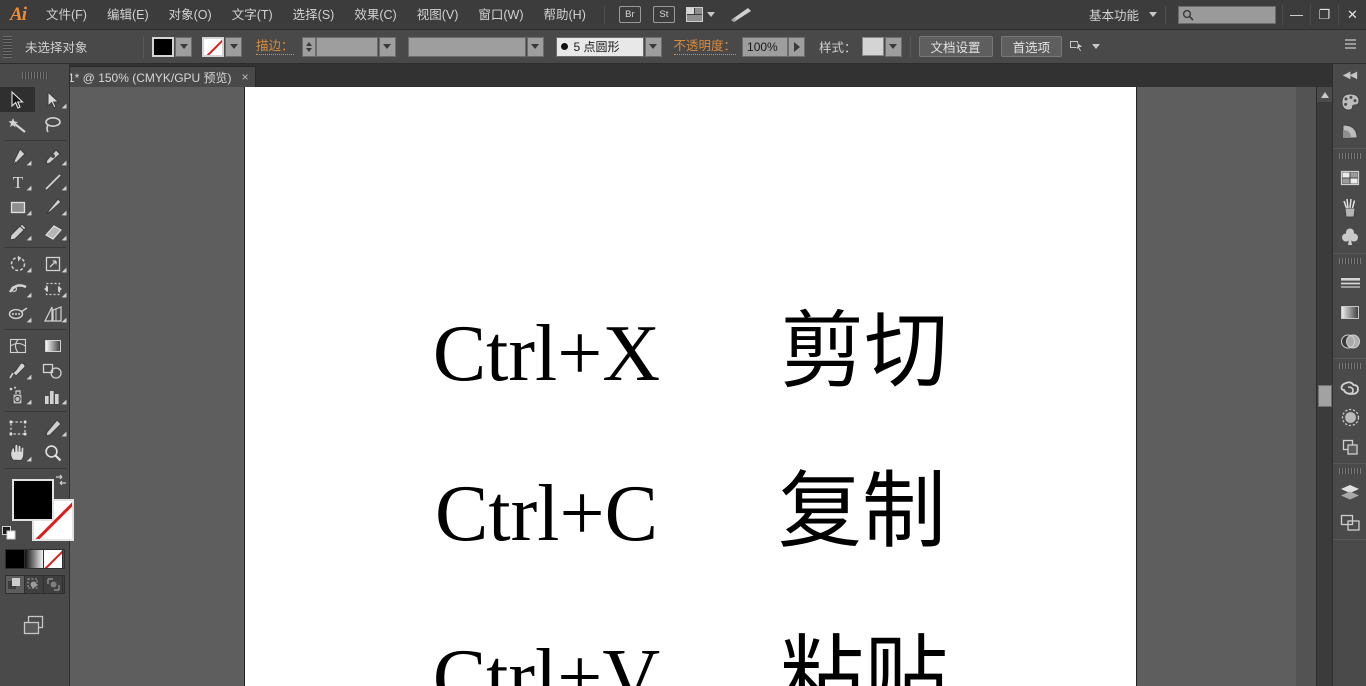 This screenshot has height=686, width=1366. I want to click on close-button: ✕, so click(1352, 14).